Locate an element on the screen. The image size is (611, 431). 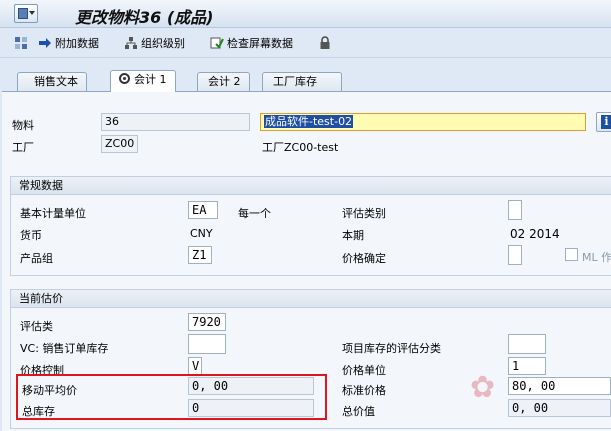
ml-checkbox is located at coordinates (571, 254).